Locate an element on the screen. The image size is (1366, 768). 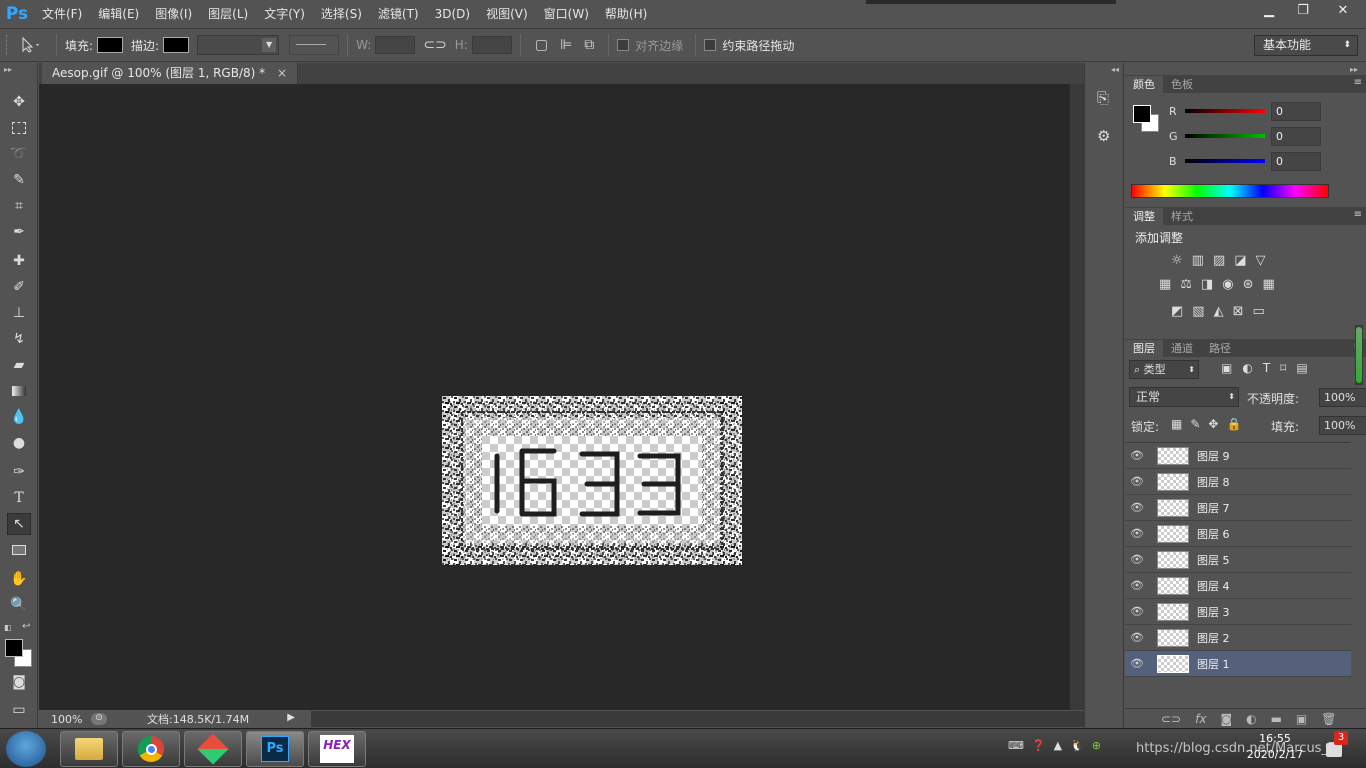
taskbar-explorer is located at coordinates (89, 749).